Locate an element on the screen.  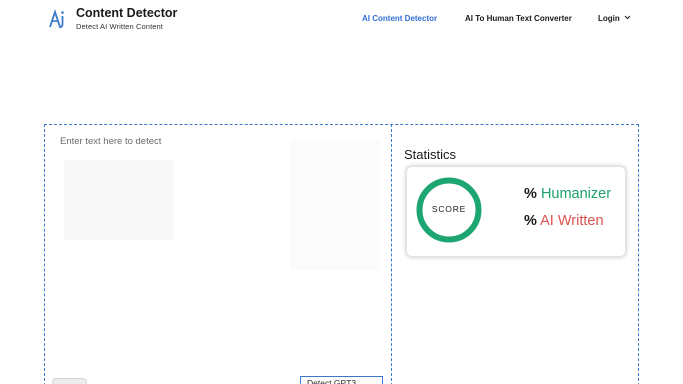
nav-ai-to-human-converter: AI To Human Text Converter is located at coordinates (518, 18).